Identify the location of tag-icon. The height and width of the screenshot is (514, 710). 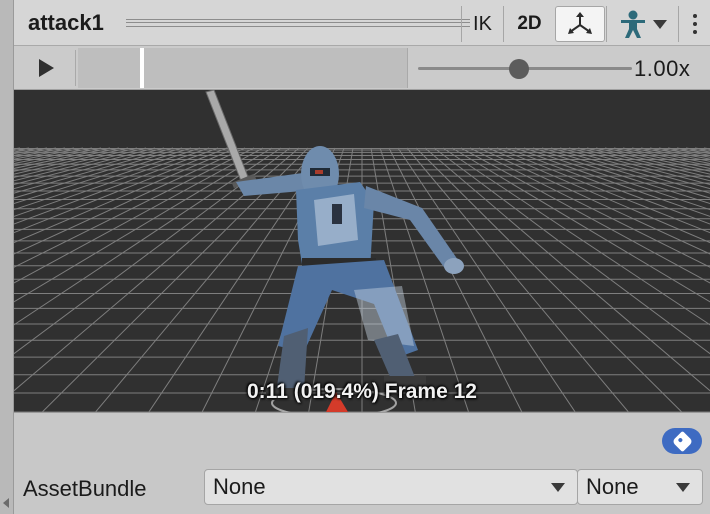
(682, 441).